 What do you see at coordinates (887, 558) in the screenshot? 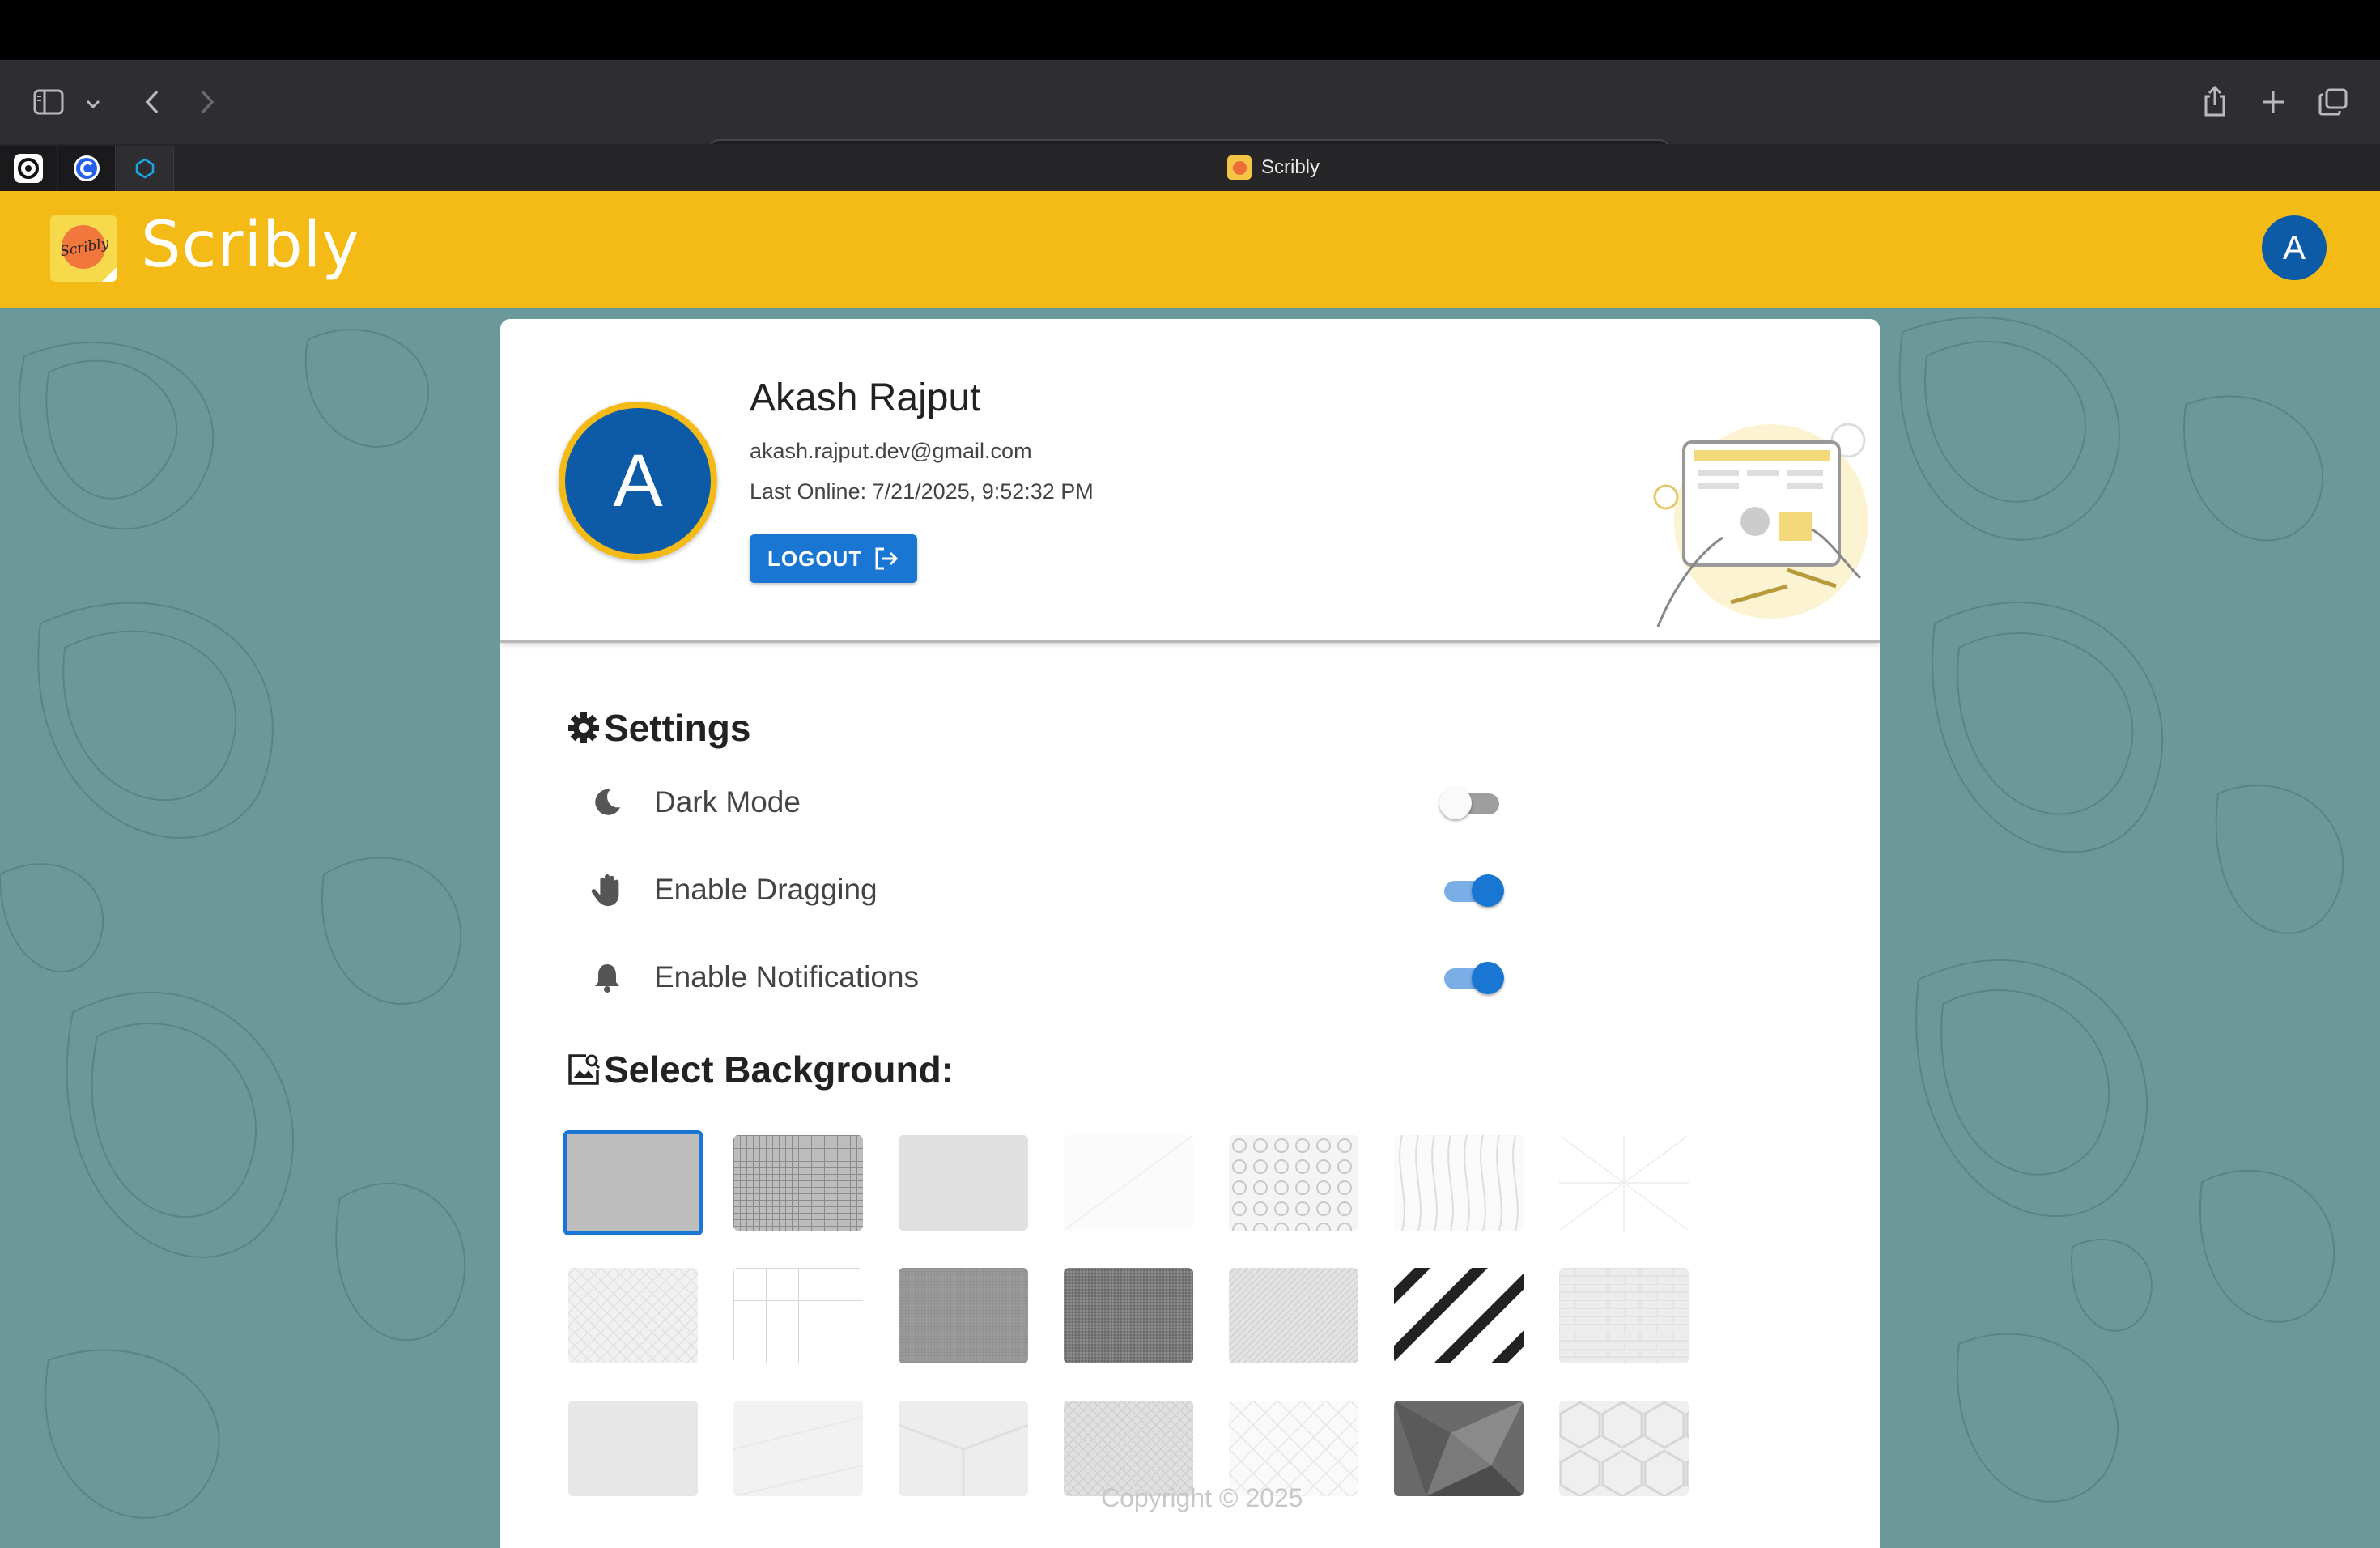
I see `logout-icon` at bounding box center [887, 558].